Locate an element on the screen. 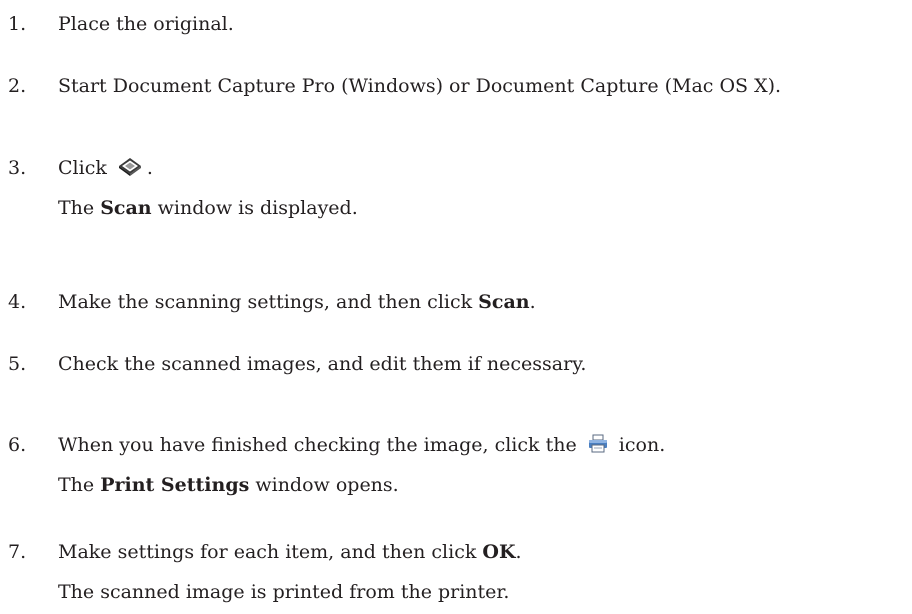 The image size is (912, 614). printer-icon is located at coordinates (598, 448).